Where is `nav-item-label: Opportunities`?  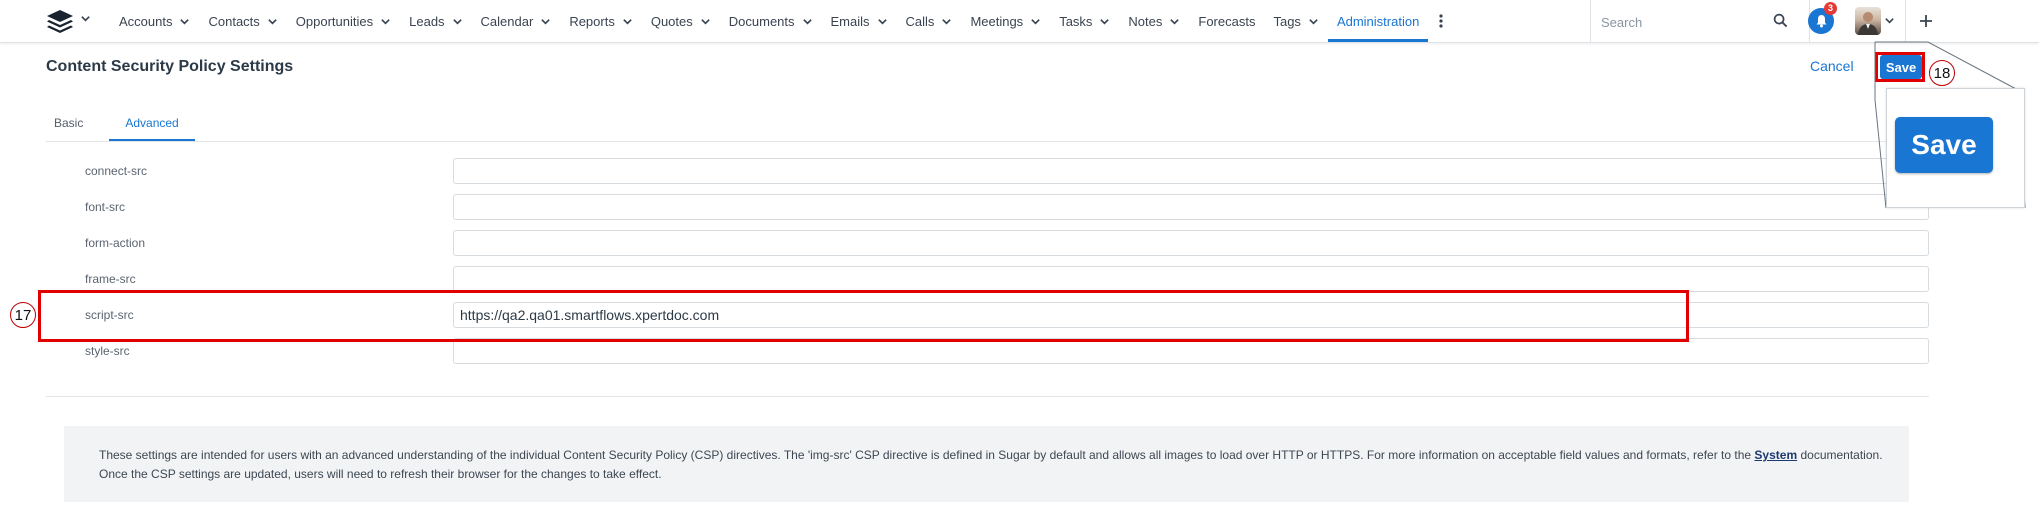
nav-item-label: Opportunities is located at coordinates (334, 21).